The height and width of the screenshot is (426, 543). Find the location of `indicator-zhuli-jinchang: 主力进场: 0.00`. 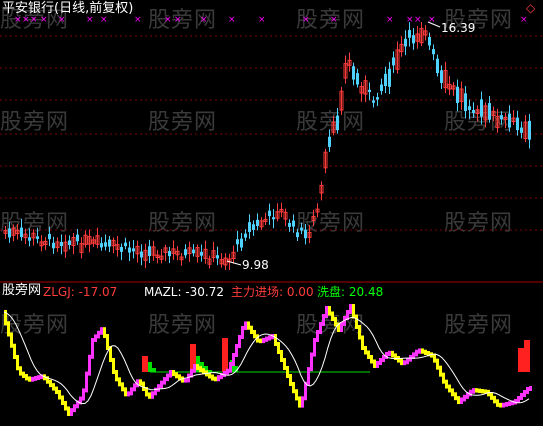

indicator-zhuli-jinchang: 主力进场: 0.00 is located at coordinates (272, 292).